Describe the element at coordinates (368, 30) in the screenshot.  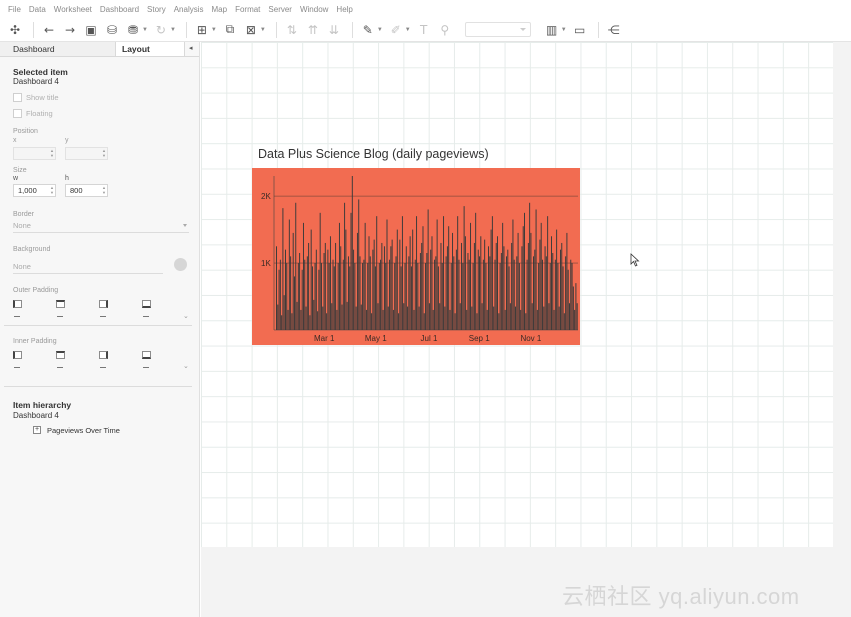
I see `highlight-icon: ✎` at that location.